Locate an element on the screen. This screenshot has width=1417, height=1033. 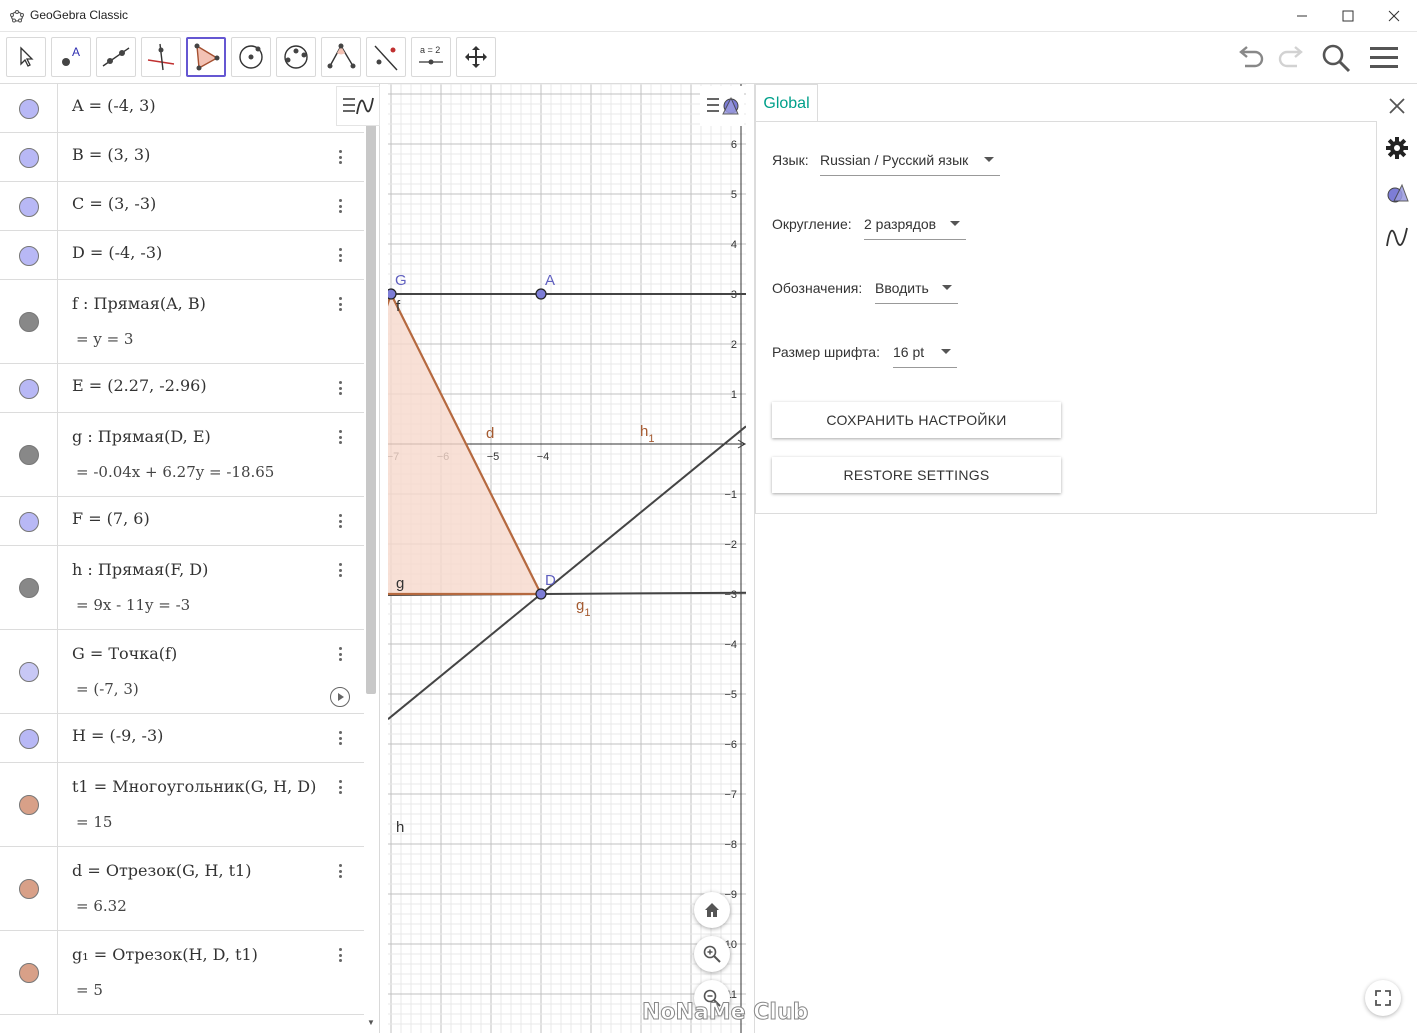
line-icon is located at coordinates (116, 57).